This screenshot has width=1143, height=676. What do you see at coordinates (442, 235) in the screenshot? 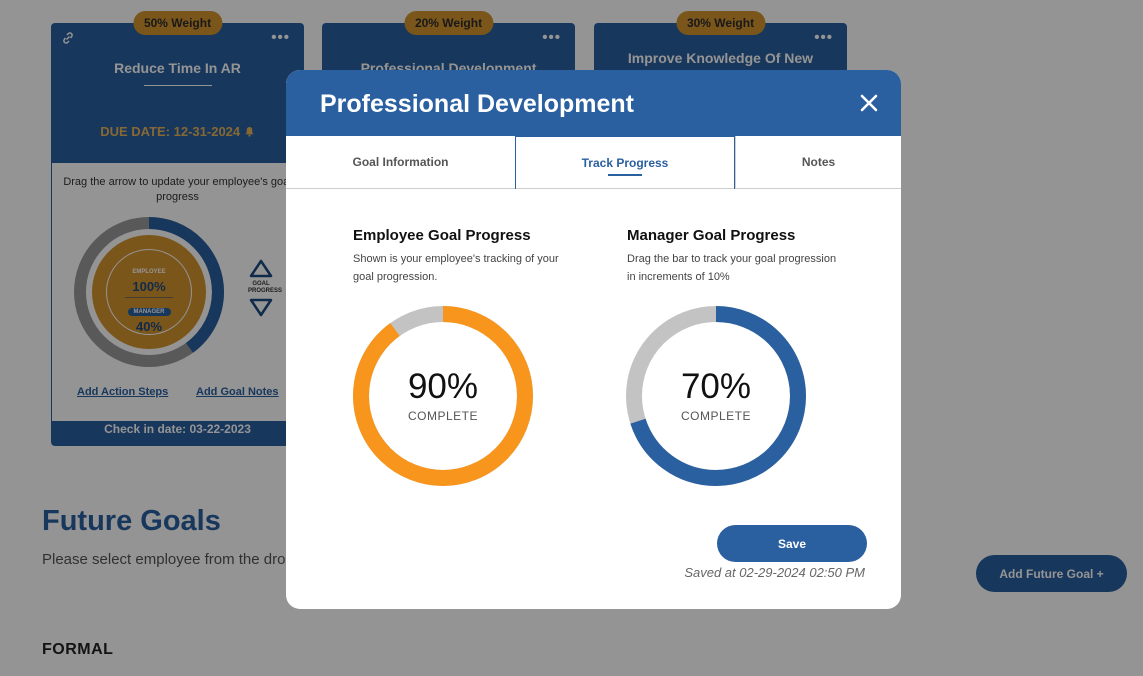
I see `employee-progress-title: Employee Goal Progress` at bounding box center [442, 235].